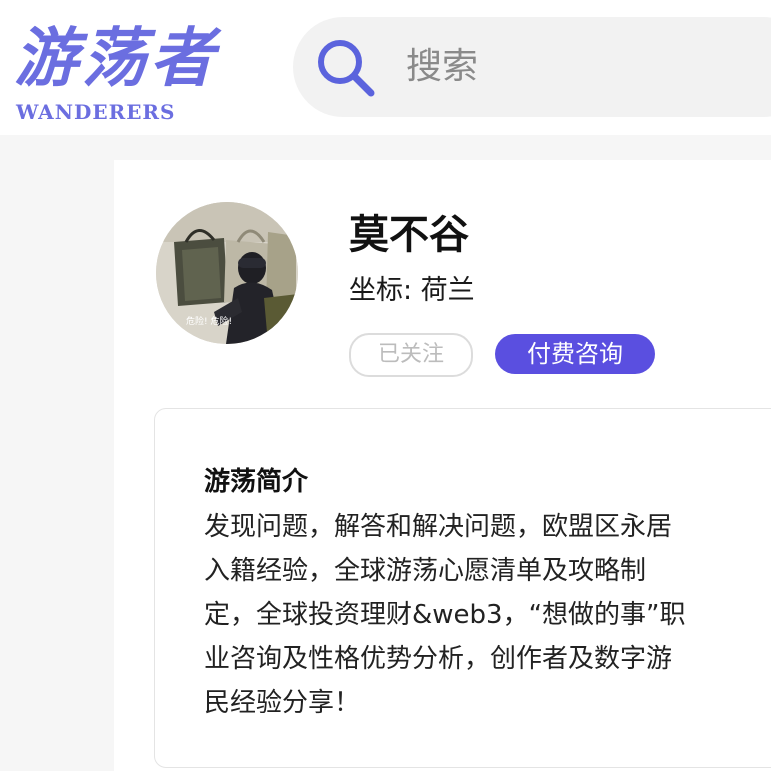 The height and width of the screenshot is (771, 771). What do you see at coordinates (411, 355) in the screenshot?
I see `followed-button: 已关注` at bounding box center [411, 355].